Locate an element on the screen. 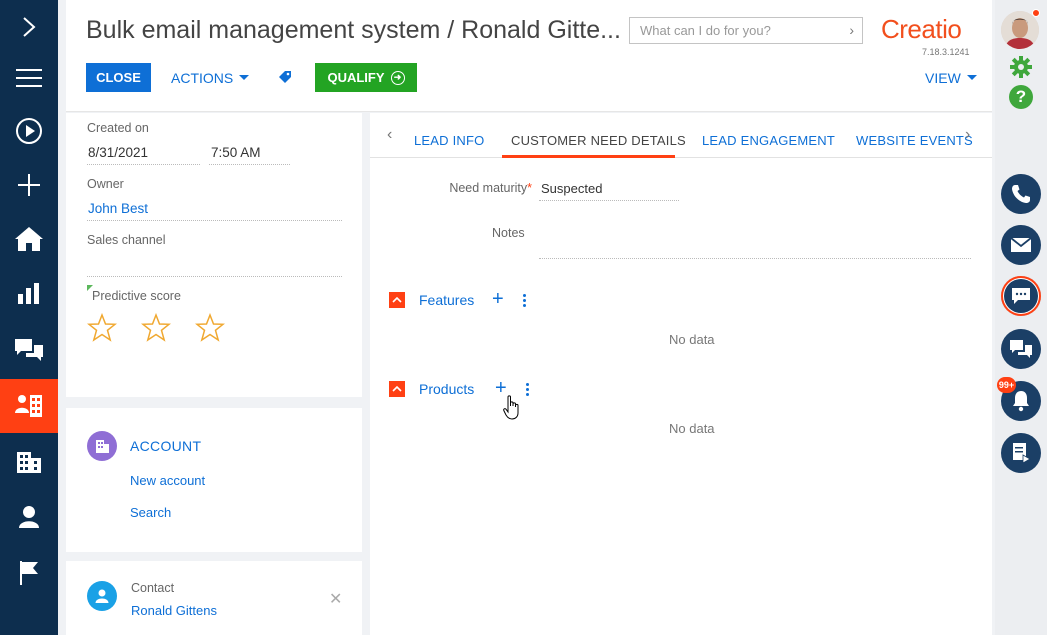  tag-button is located at coordinates (285, 79).